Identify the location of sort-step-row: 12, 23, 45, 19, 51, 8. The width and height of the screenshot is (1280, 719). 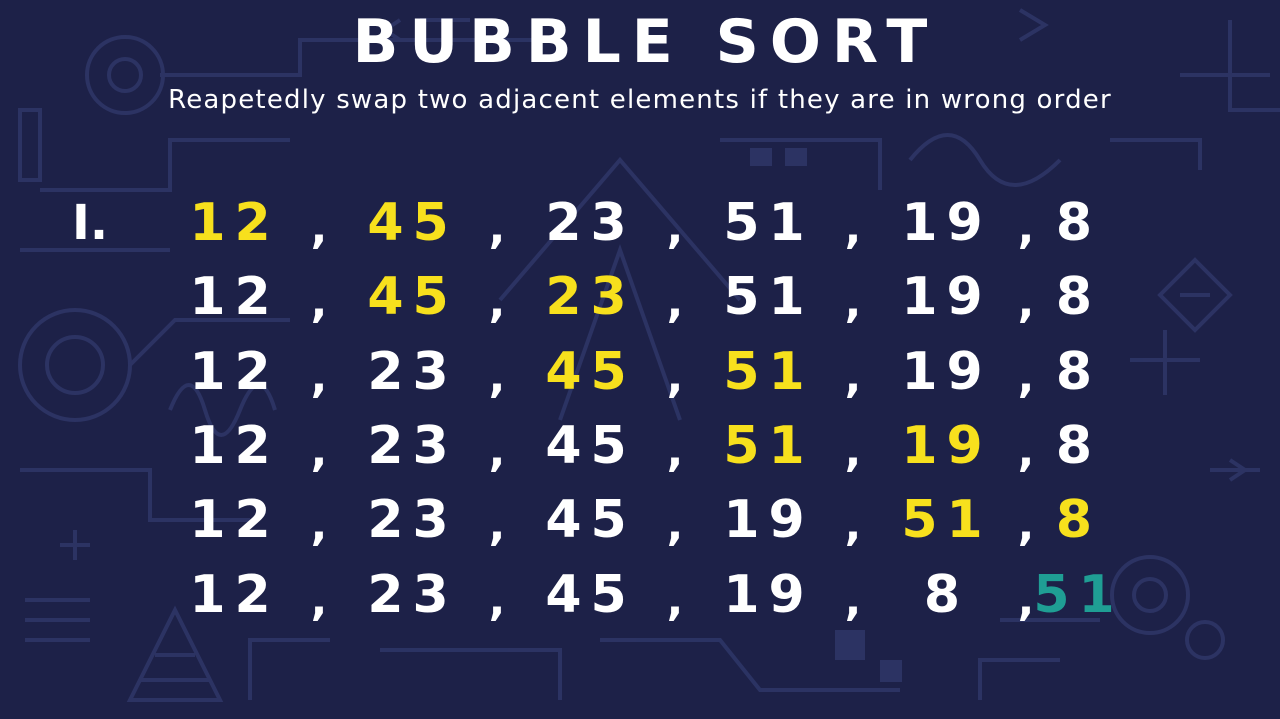
(640, 520).